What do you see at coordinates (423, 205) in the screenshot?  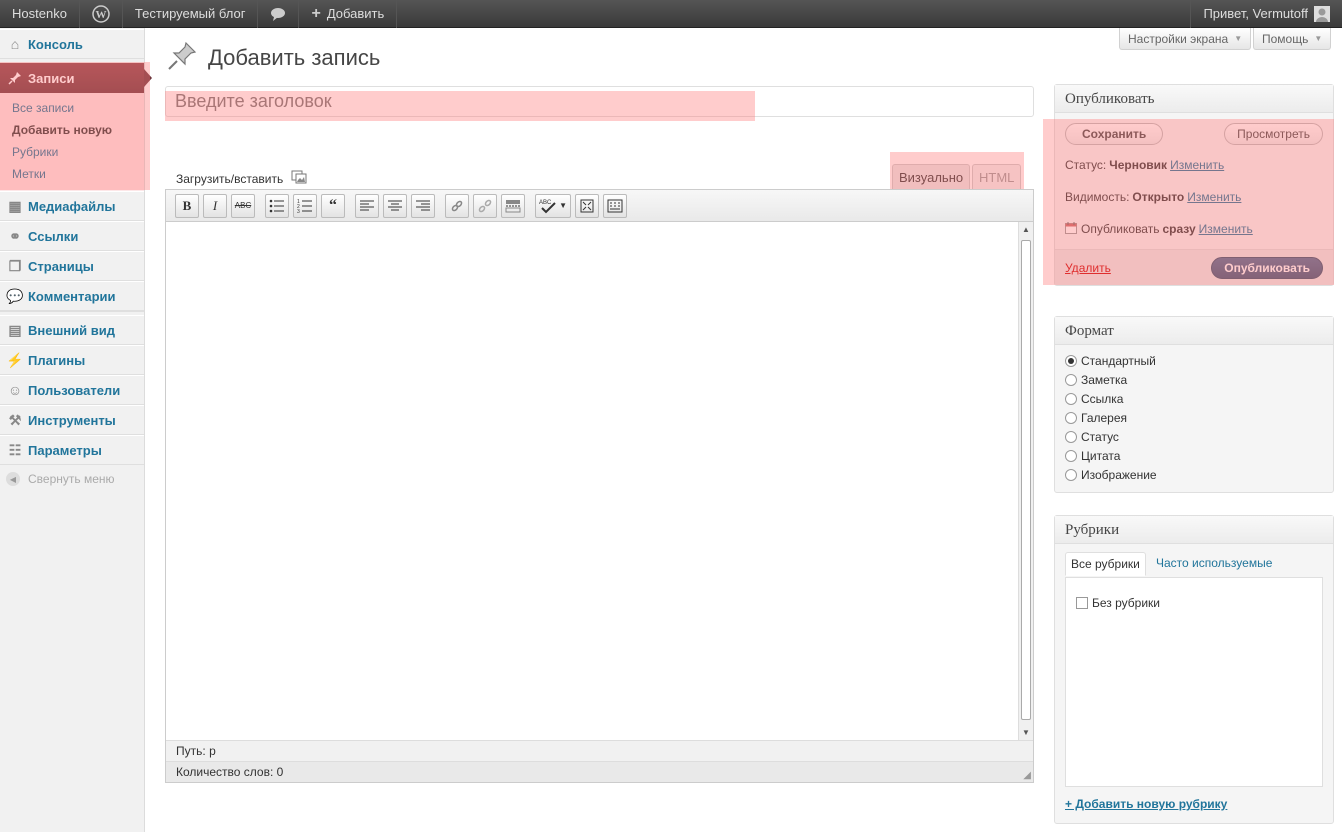 I see `align-right-button` at bounding box center [423, 205].